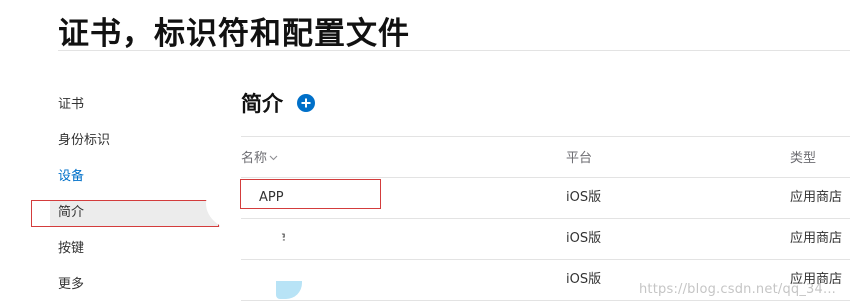  I want to click on column-header-type: 类型, so click(803, 156).